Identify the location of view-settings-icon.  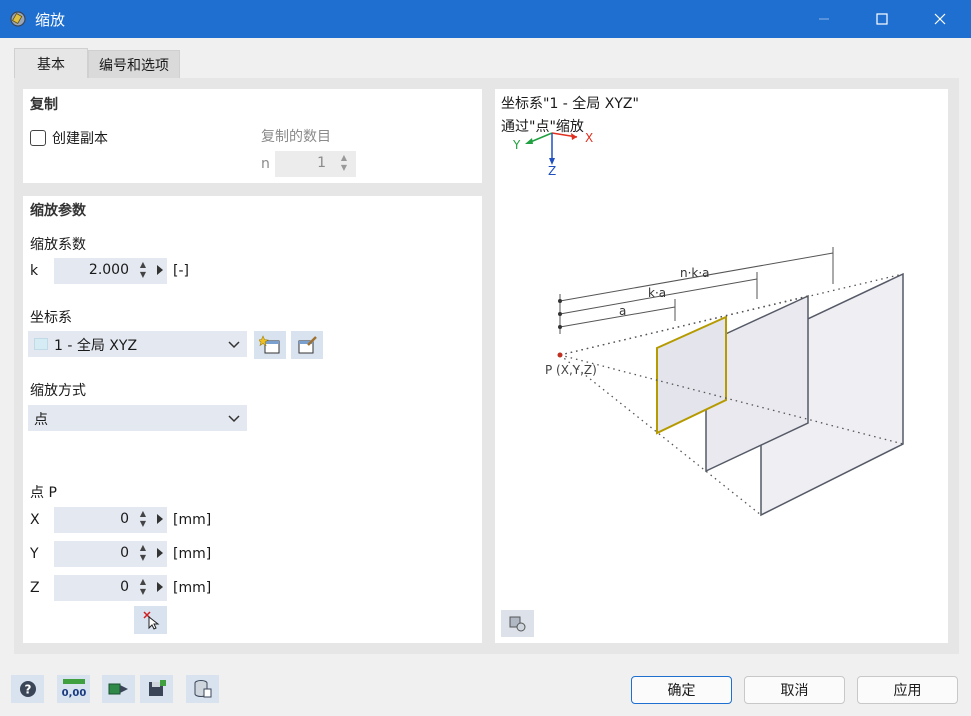
(517, 623).